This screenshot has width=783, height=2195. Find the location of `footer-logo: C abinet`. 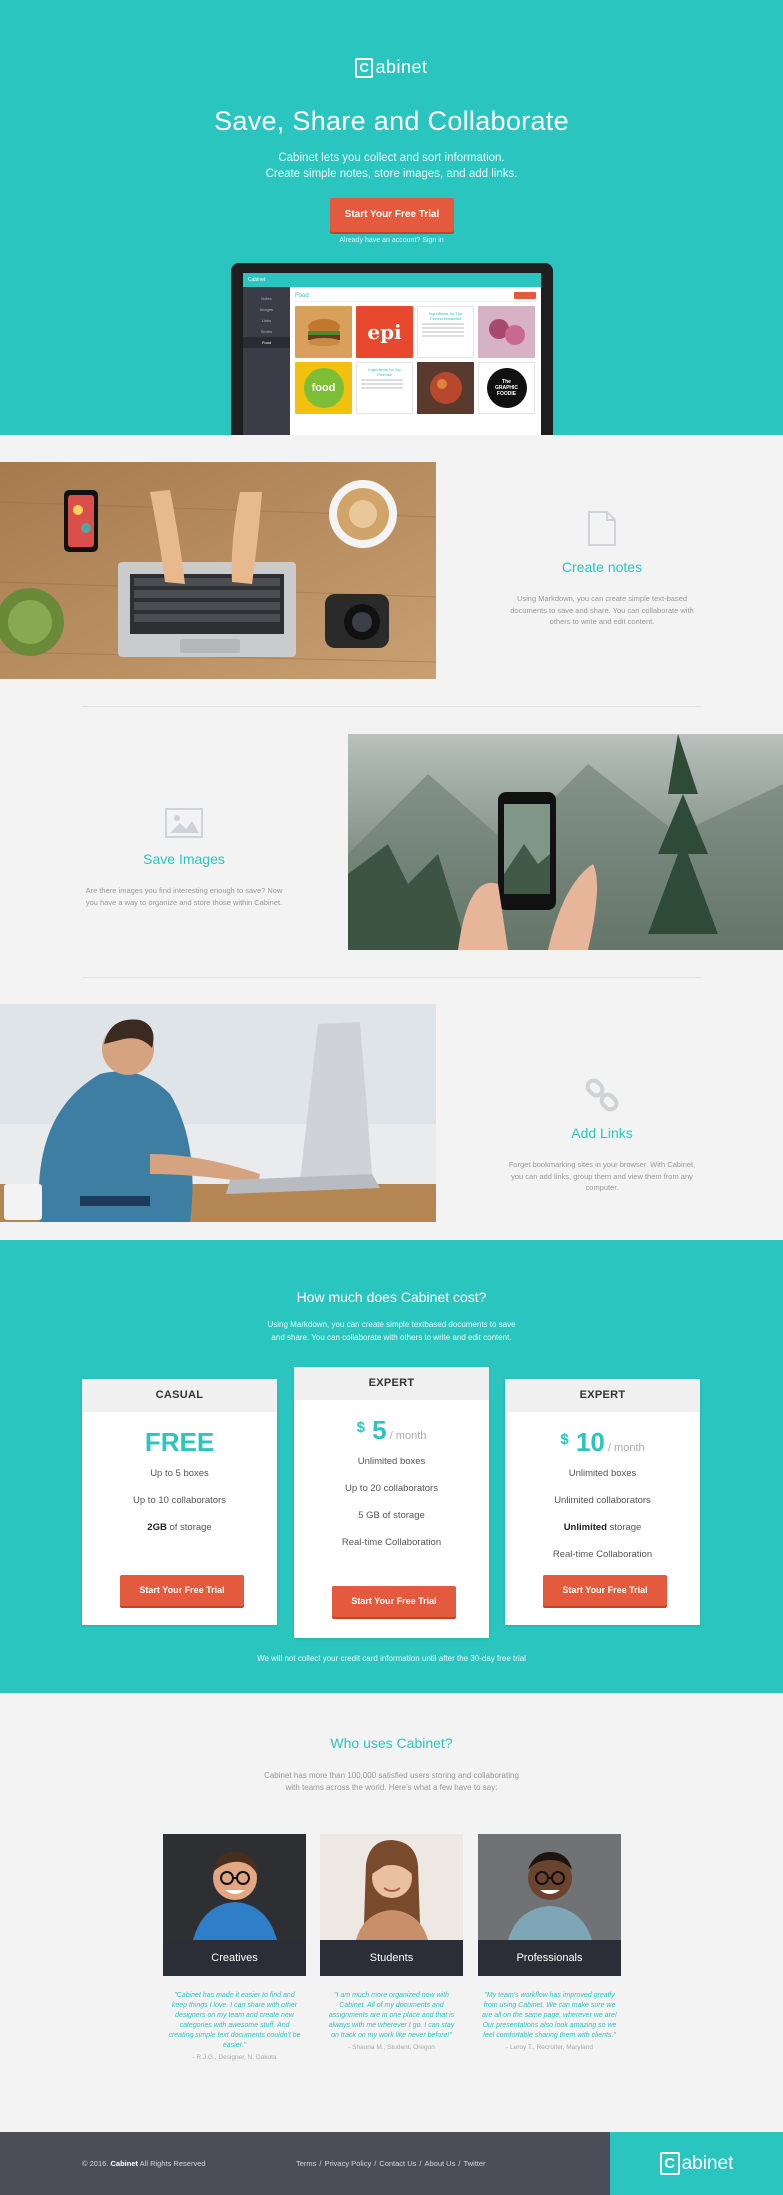

footer-logo: C abinet is located at coordinates (696, 2163).